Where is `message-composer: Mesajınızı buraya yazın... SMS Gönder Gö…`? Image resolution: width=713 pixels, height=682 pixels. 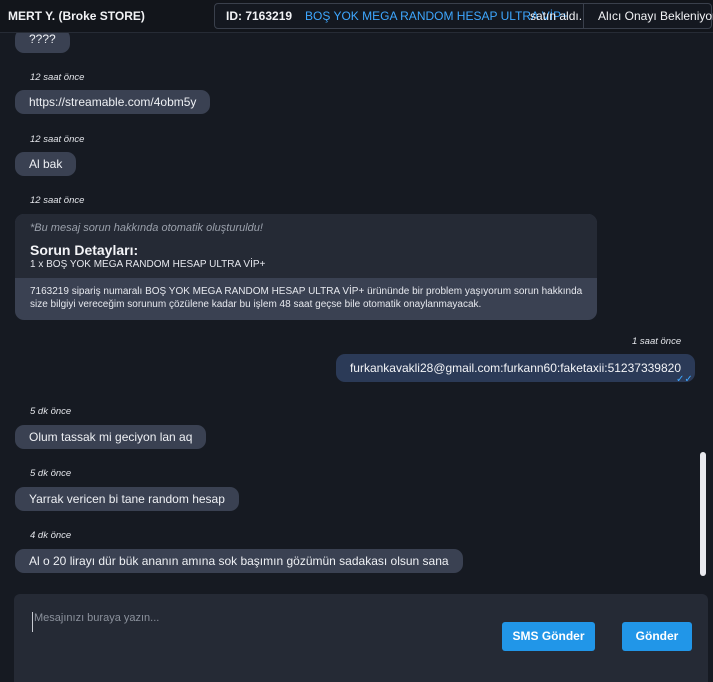
message-composer: Mesajınızı buraya yazın... SMS Gönder Gö… is located at coordinates (361, 638).